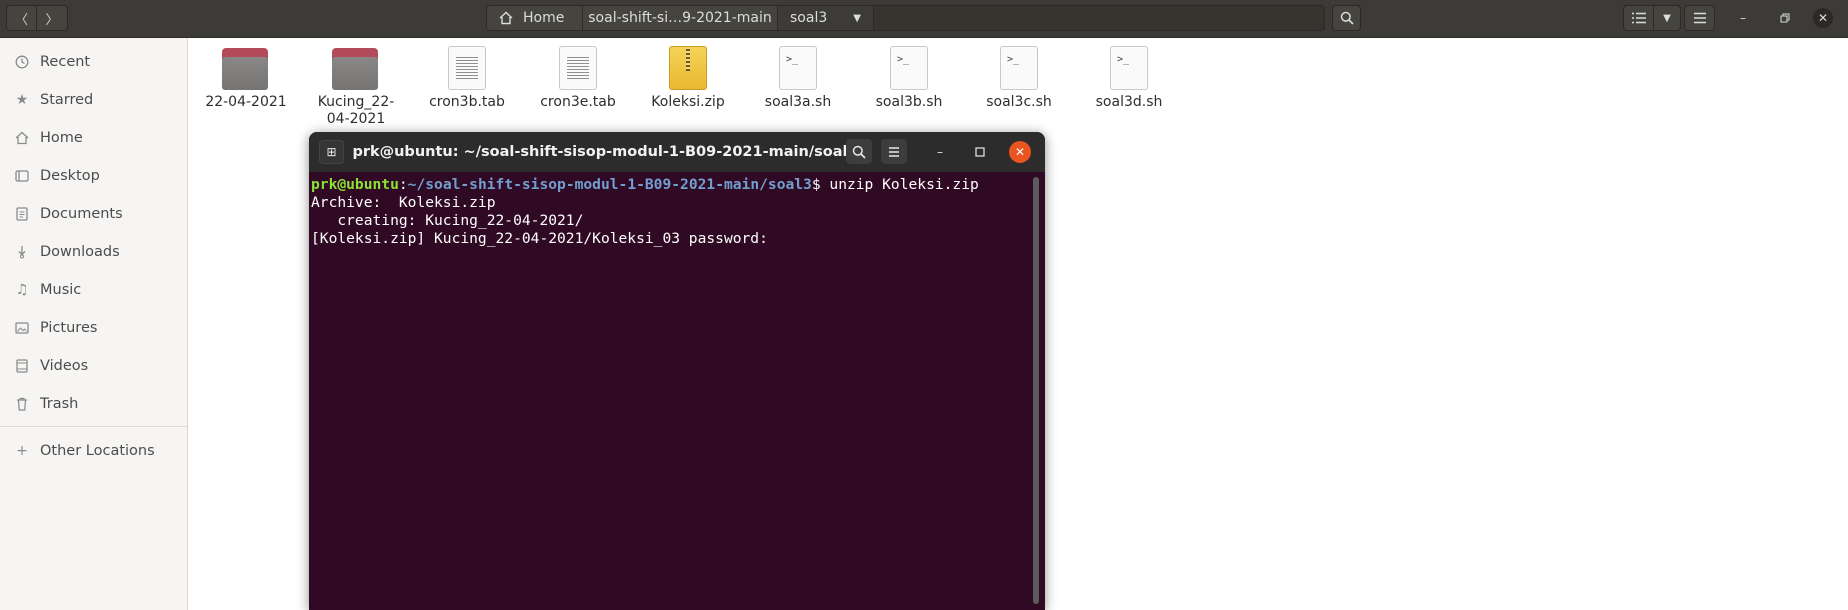  I want to click on file-name: soal3d.sh, so click(1129, 102).